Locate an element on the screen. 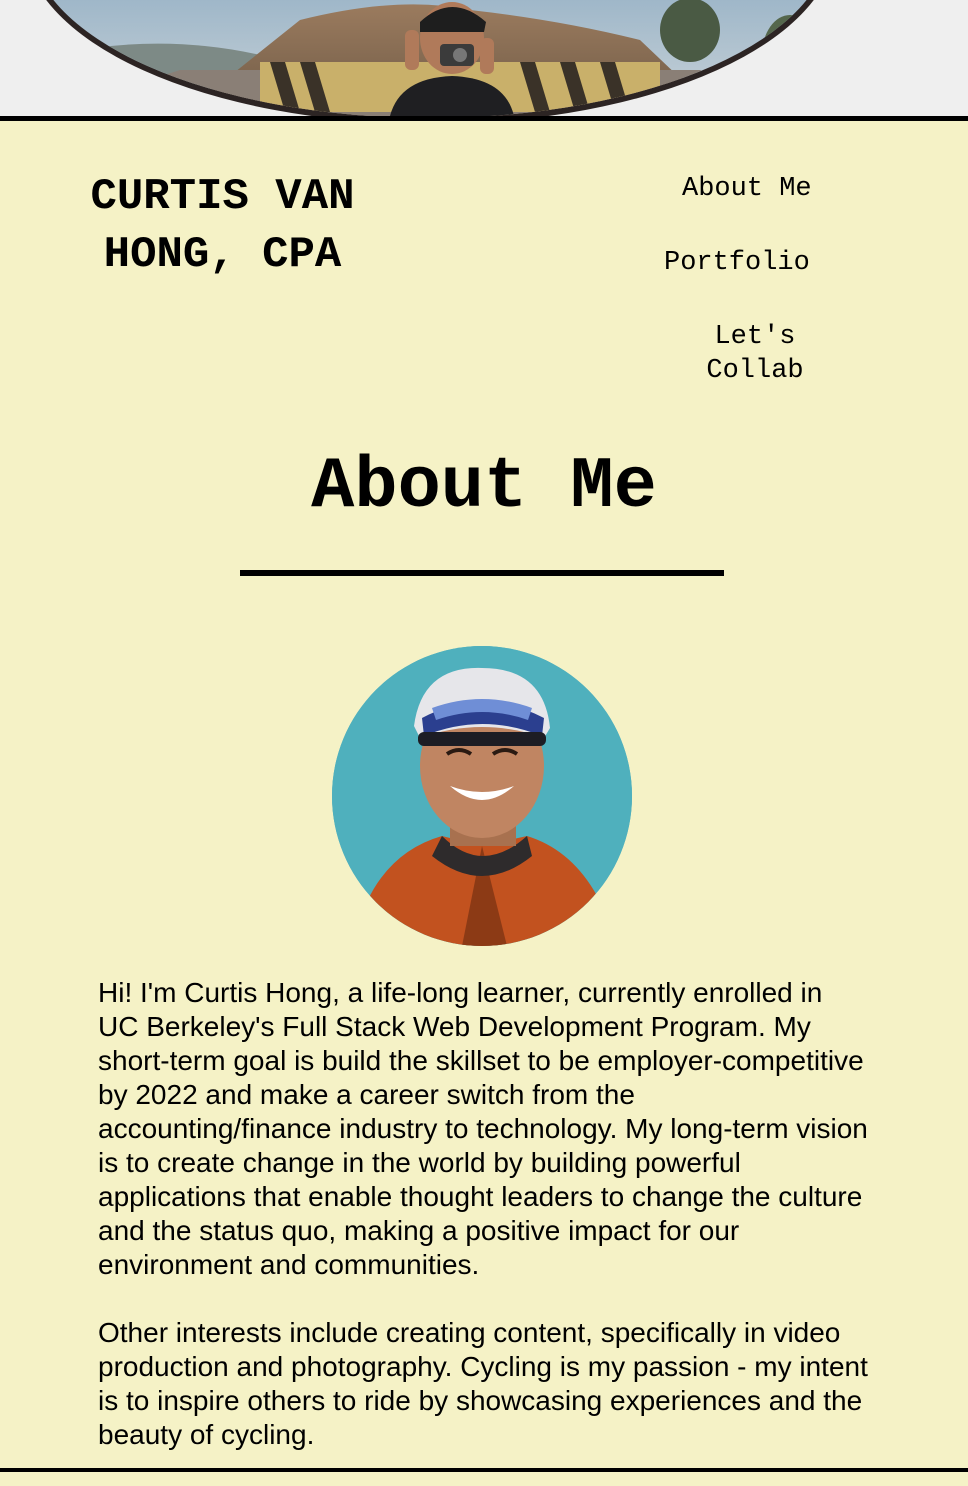 The image size is (968, 1486). hero-banner-image is located at coordinates (484, 58).